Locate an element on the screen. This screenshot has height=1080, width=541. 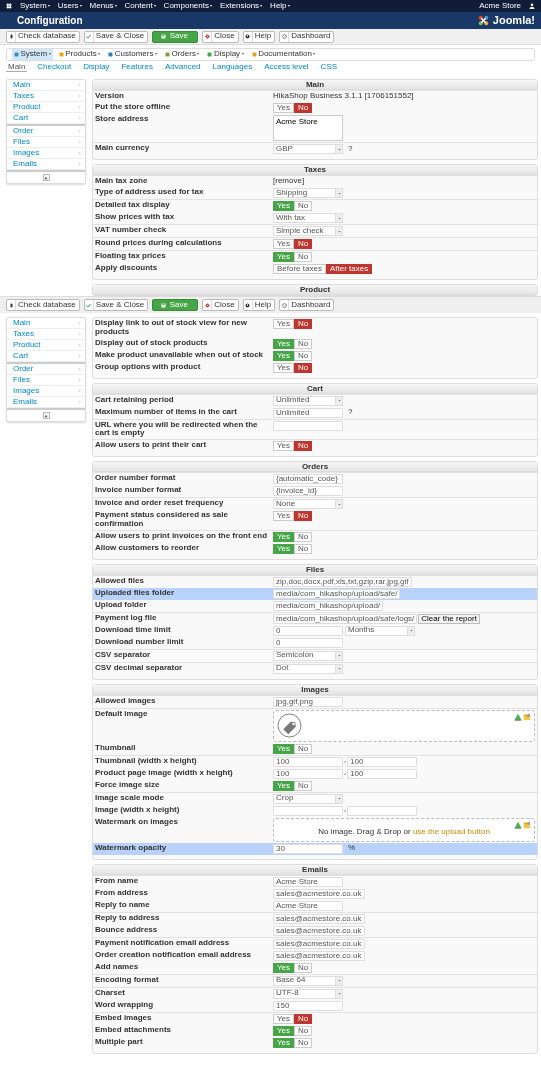
tab: Features is located at coordinates (137, 67).